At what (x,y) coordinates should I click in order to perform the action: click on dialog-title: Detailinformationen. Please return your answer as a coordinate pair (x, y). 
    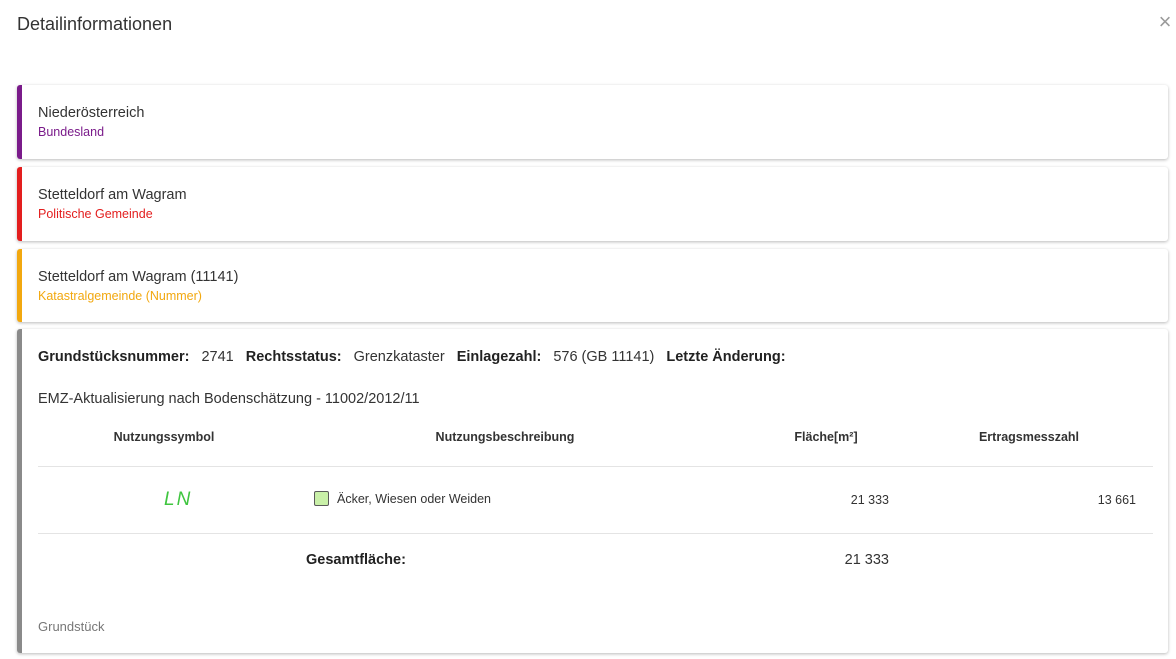
    Looking at the image, I should click on (95, 24).